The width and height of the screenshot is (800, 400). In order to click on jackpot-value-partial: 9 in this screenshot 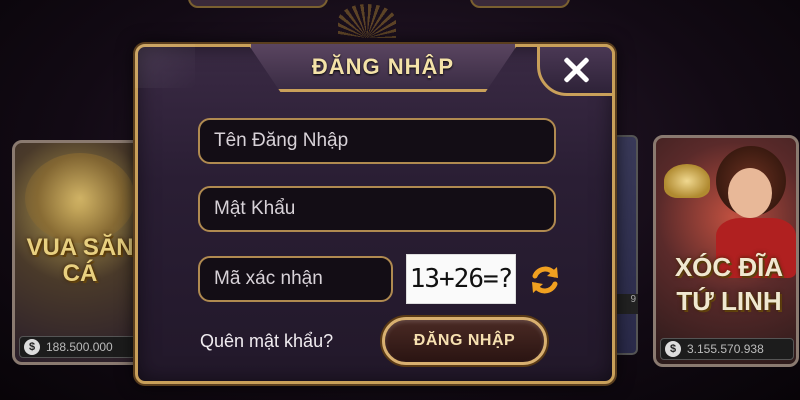, I will do `click(625, 304)`.